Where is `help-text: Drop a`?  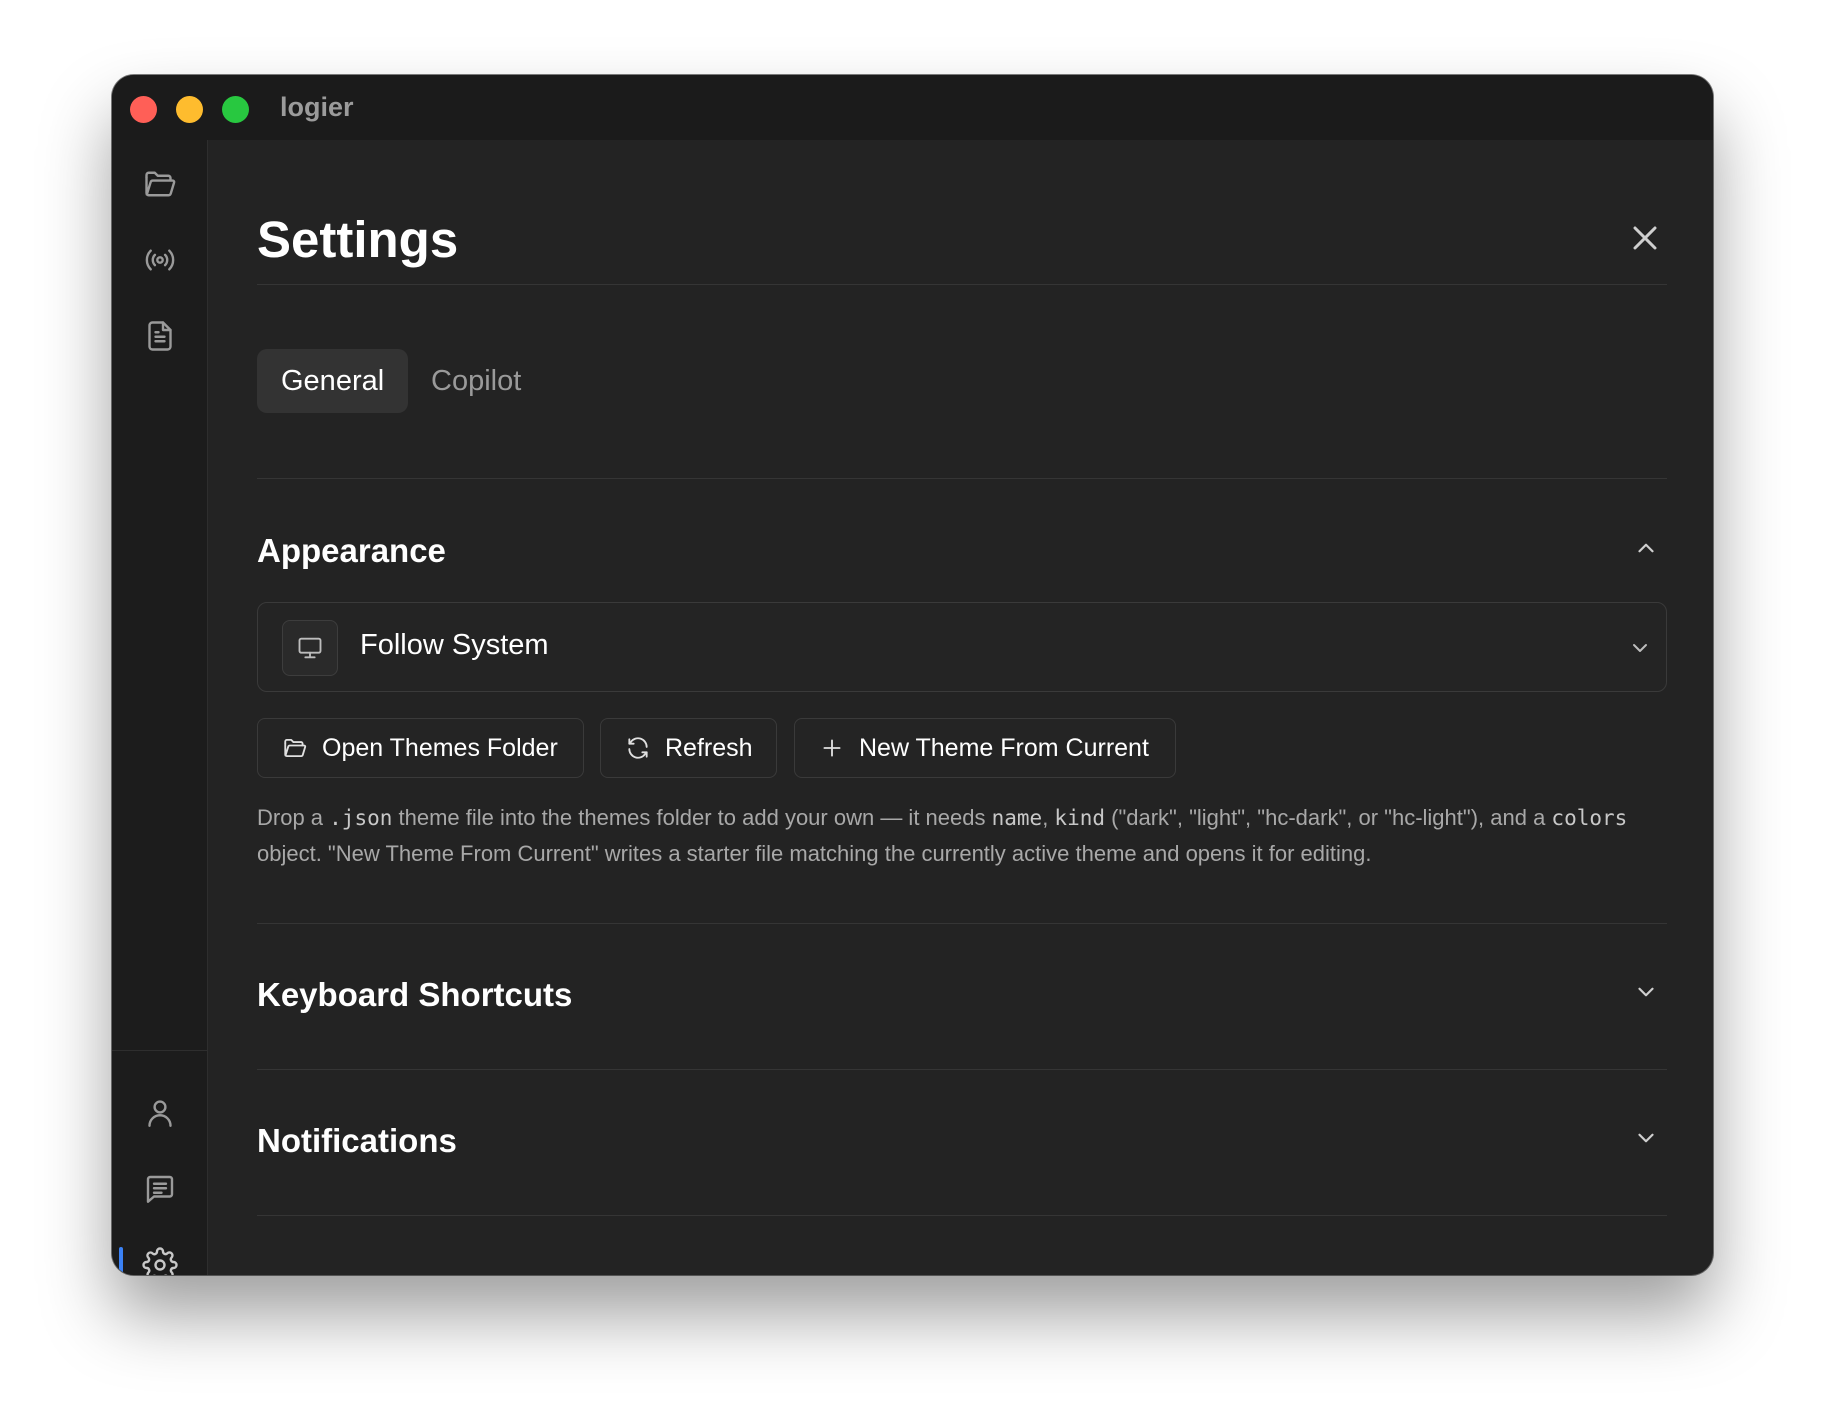 help-text: Drop a is located at coordinates (293, 817).